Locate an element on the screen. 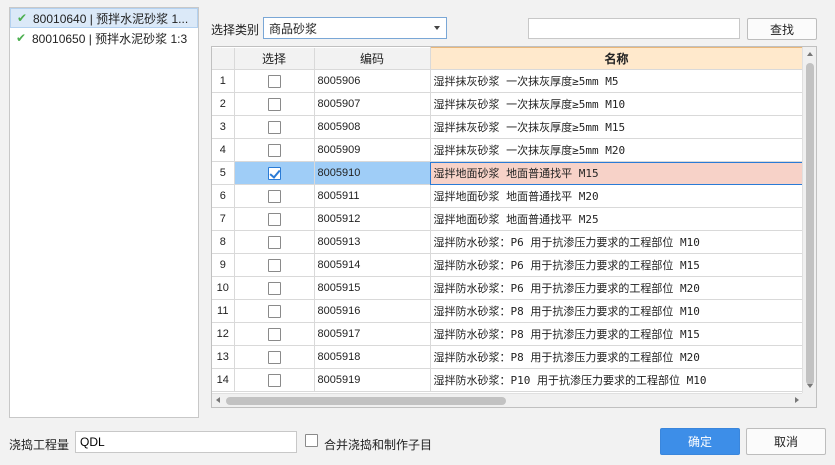 Image resolution: width=835 pixels, height=465 pixels. table-row: 9 8005914 湿拌防水砂浆：P6 用于抗渗压力要求的工程部位 M15 is located at coordinates (508, 265).